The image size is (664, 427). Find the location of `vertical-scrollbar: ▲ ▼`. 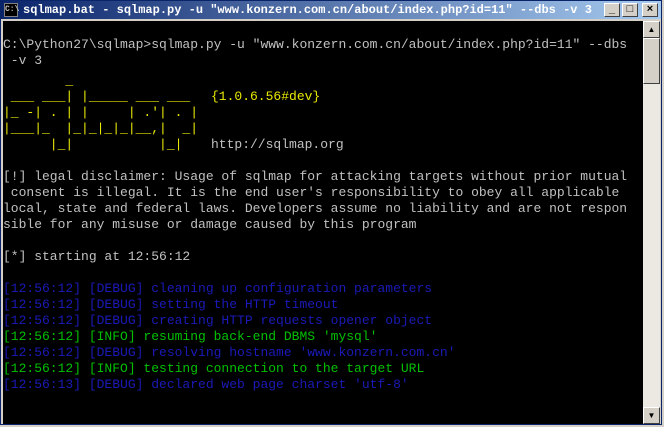

vertical-scrollbar: ▲ ▼ is located at coordinates (651, 222).